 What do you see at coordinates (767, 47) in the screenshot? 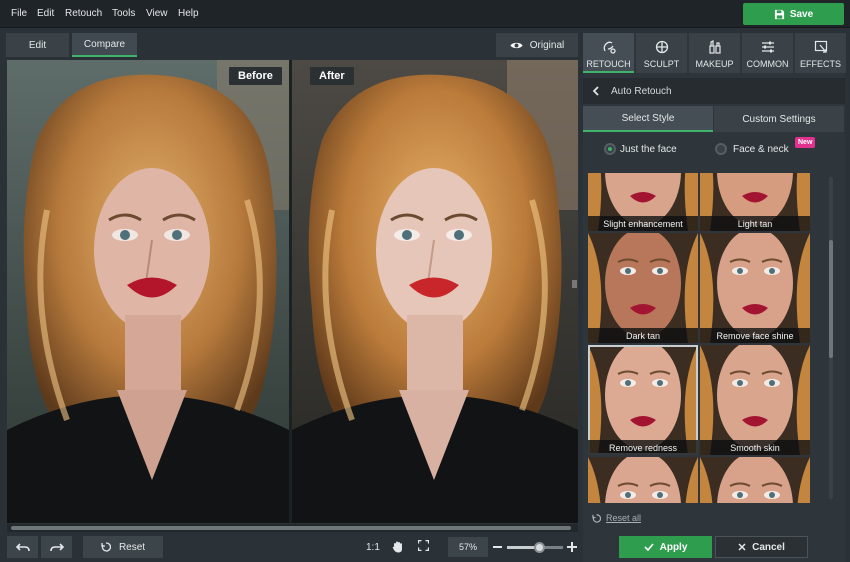
I see `sliders-icon` at bounding box center [767, 47].